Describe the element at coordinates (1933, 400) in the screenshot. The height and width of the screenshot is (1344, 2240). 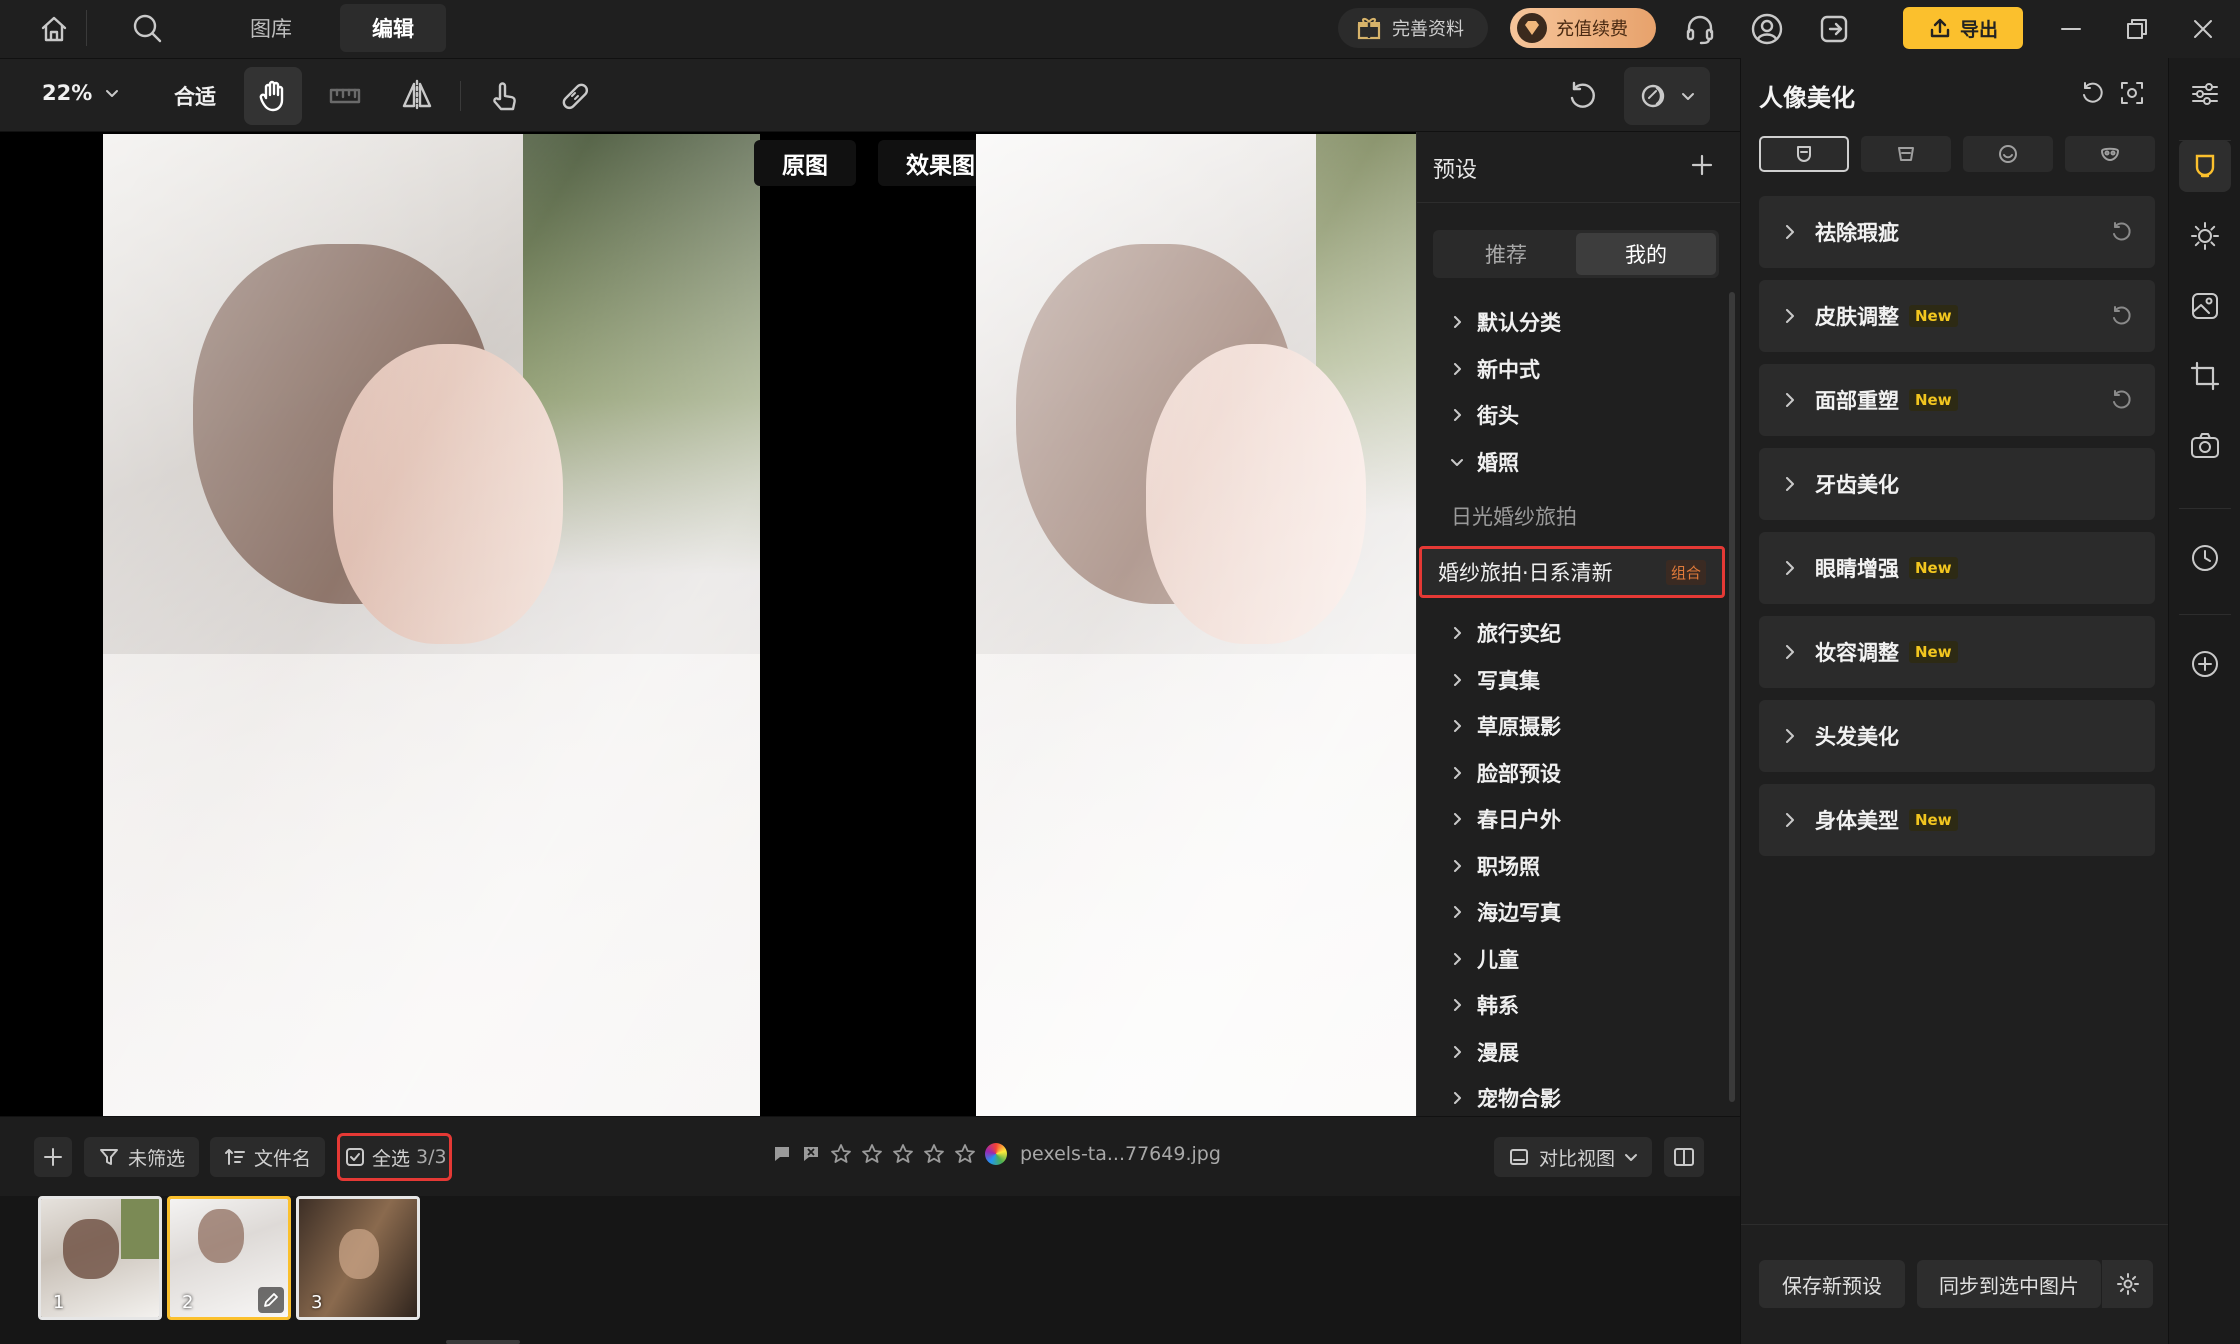
I see `new-badge: New` at that location.